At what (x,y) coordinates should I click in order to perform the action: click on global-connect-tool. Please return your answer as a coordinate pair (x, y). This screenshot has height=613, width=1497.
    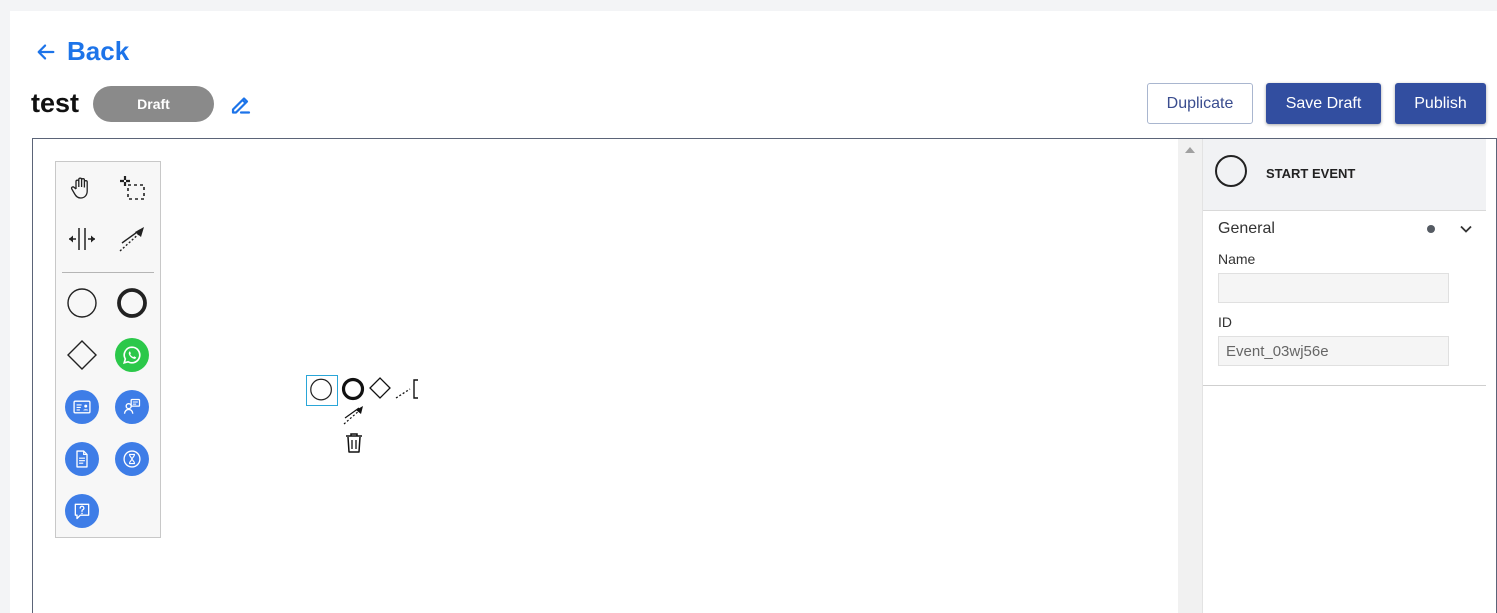
    Looking at the image, I should click on (132, 239).